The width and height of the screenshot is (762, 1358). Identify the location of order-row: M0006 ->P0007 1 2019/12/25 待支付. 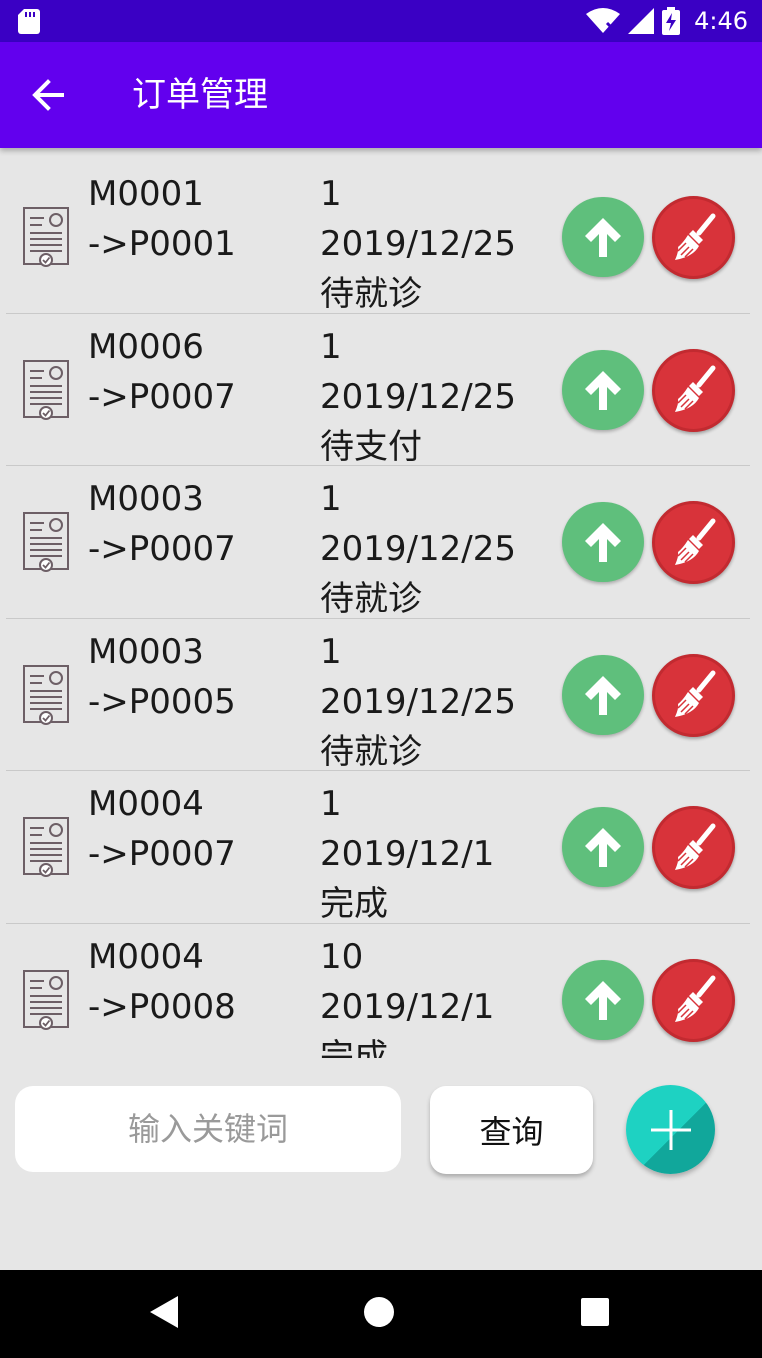
(381, 390).